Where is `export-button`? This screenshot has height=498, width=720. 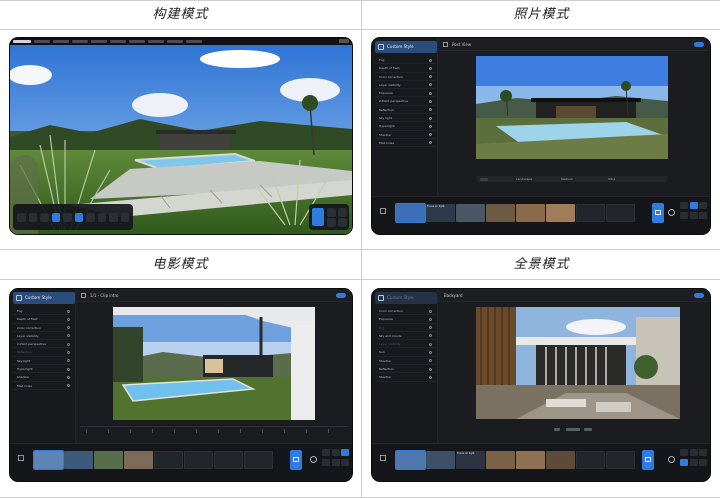 export-button is located at coordinates (345, 462).